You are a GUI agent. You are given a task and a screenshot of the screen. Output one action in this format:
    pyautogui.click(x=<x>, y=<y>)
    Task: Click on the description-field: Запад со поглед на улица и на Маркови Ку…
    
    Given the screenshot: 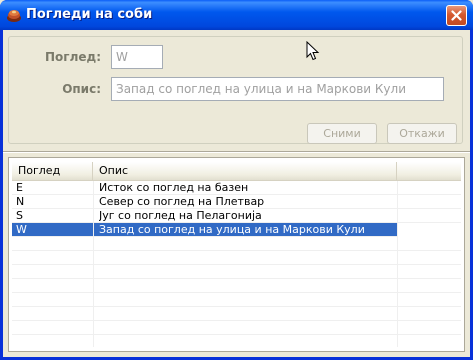 What is the action you would take?
    pyautogui.click(x=277, y=89)
    